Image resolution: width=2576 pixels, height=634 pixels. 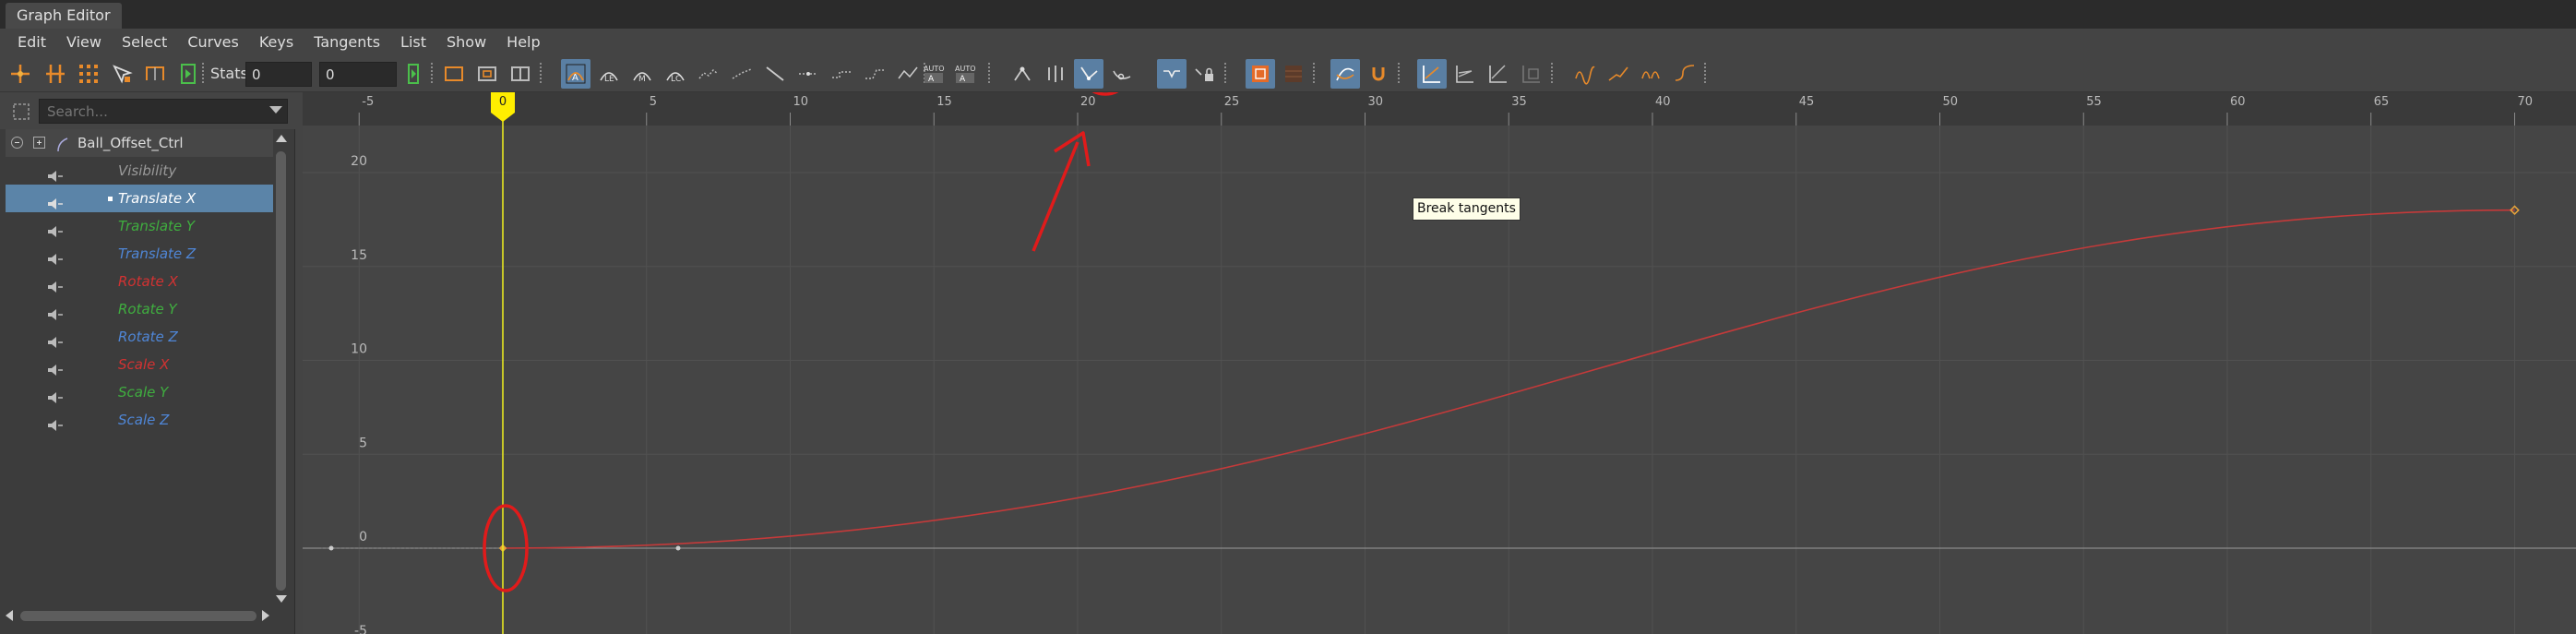 I want to click on magnet-icon, so click(x=1378, y=74).